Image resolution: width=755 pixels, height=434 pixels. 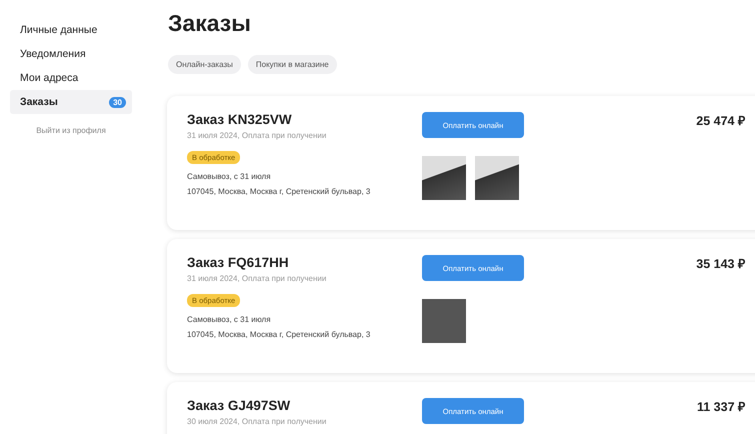 What do you see at coordinates (117, 102) in the screenshot?
I see `count-badge: 30` at bounding box center [117, 102].